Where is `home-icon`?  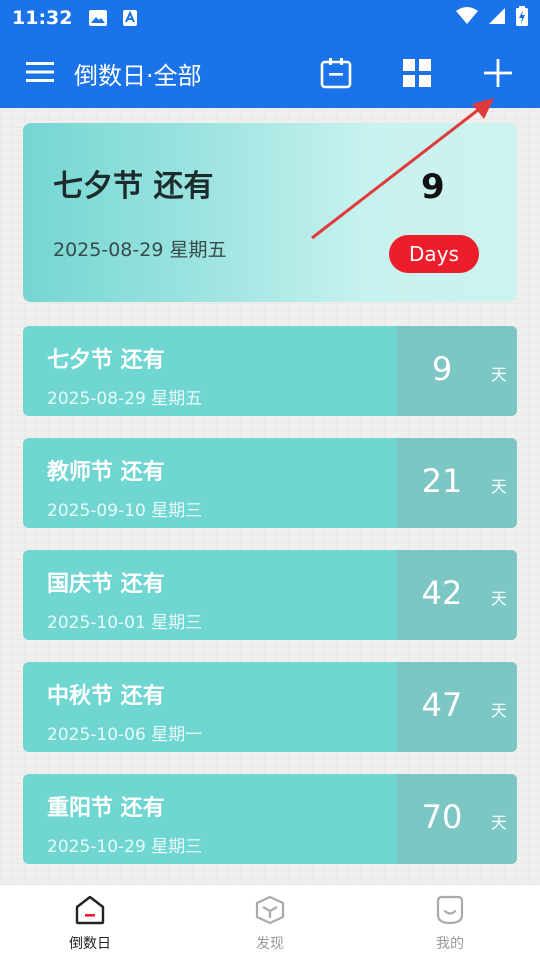 home-icon is located at coordinates (90, 912).